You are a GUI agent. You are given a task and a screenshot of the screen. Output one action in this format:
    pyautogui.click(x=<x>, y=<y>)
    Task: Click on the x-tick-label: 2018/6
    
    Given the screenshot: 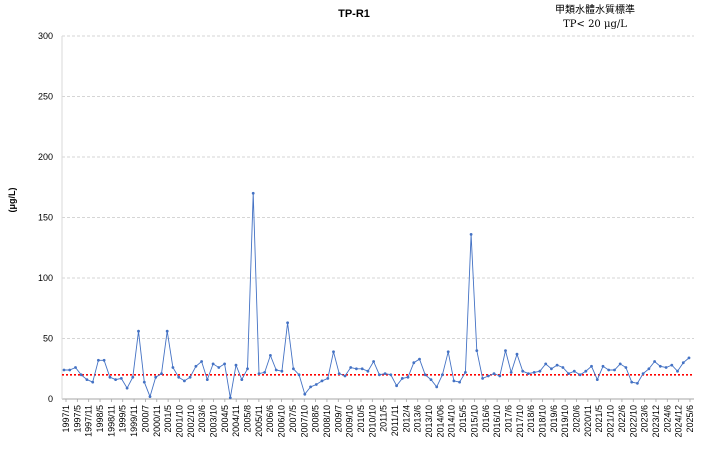 What is the action you would take?
    pyautogui.click(x=531, y=419)
    